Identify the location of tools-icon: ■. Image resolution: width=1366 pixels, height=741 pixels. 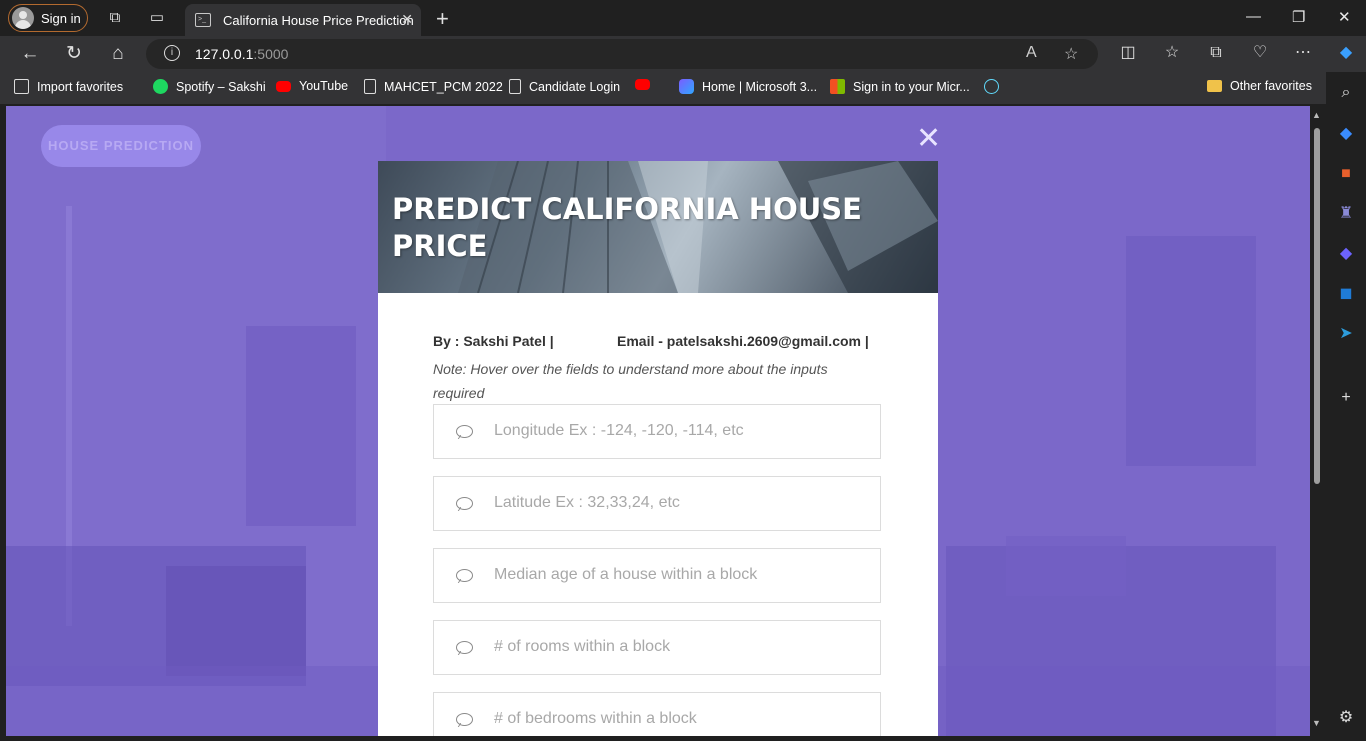
(1346, 174).